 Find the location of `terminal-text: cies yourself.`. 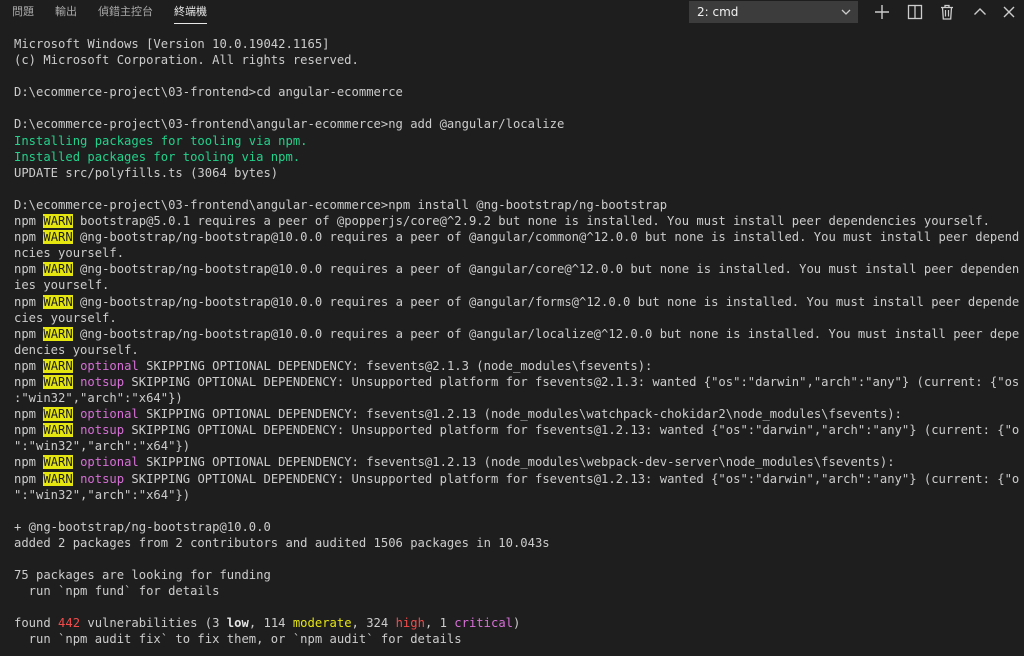

terminal-text: cies yourself. is located at coordinates (65, 317).